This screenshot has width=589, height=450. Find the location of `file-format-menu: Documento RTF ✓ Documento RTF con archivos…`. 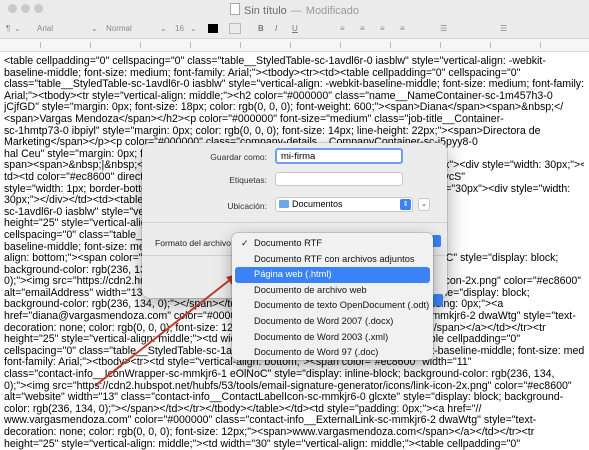

file-format-menu: Documento RTF ✓ Documento RTF con archivos… is located at coordinates (332, 296).